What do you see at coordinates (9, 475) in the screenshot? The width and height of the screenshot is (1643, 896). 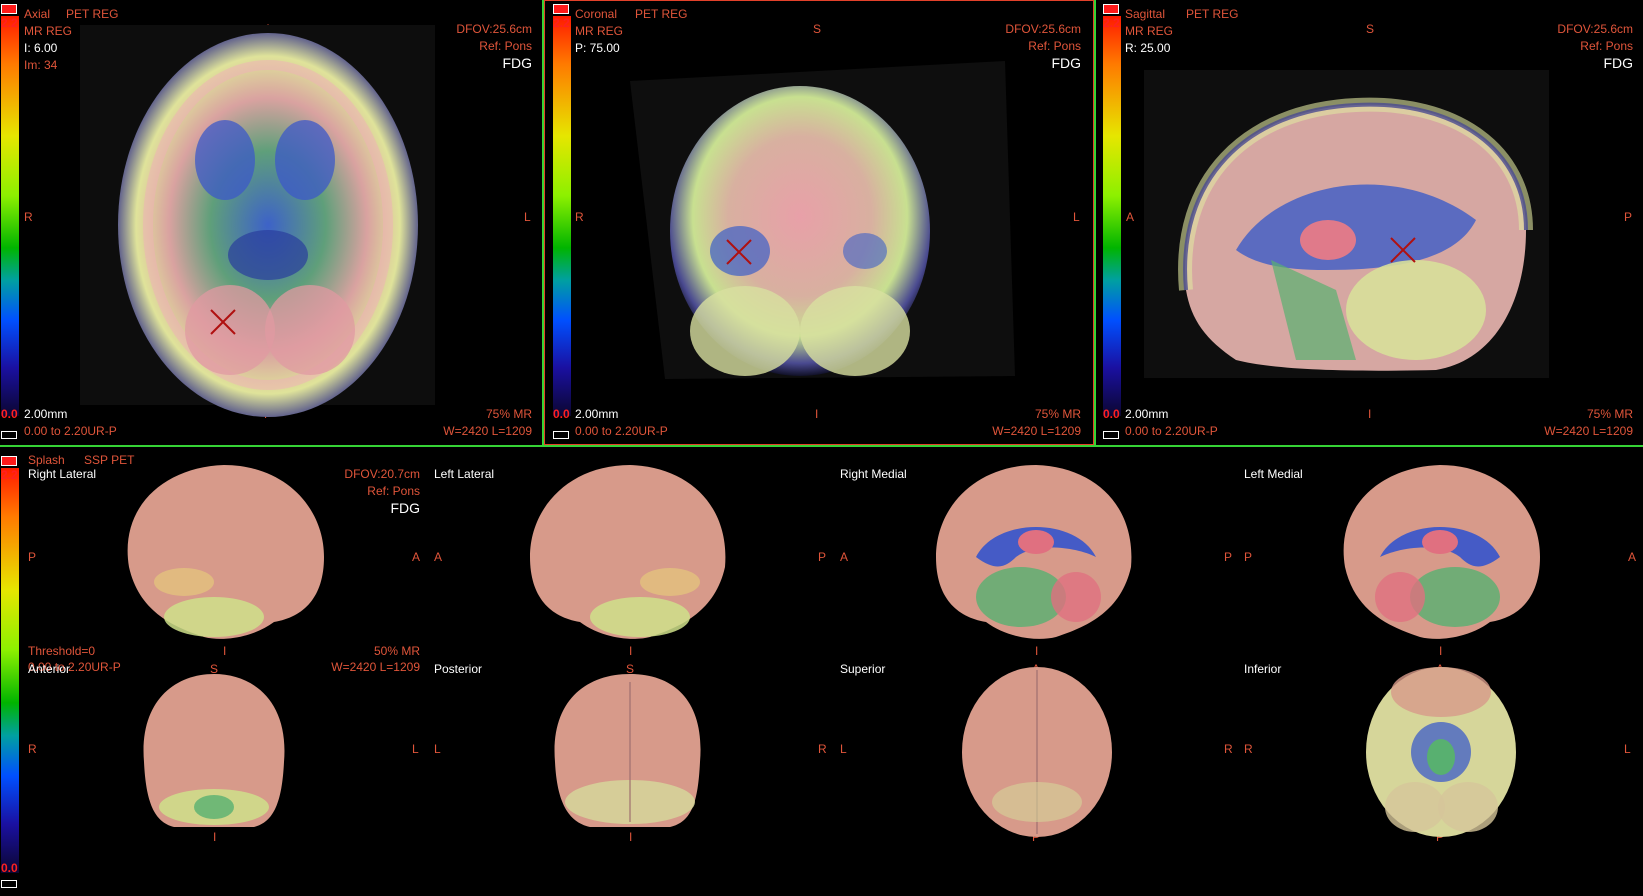 I see `scale-max: 2.2` at bounding box center [9, 475].